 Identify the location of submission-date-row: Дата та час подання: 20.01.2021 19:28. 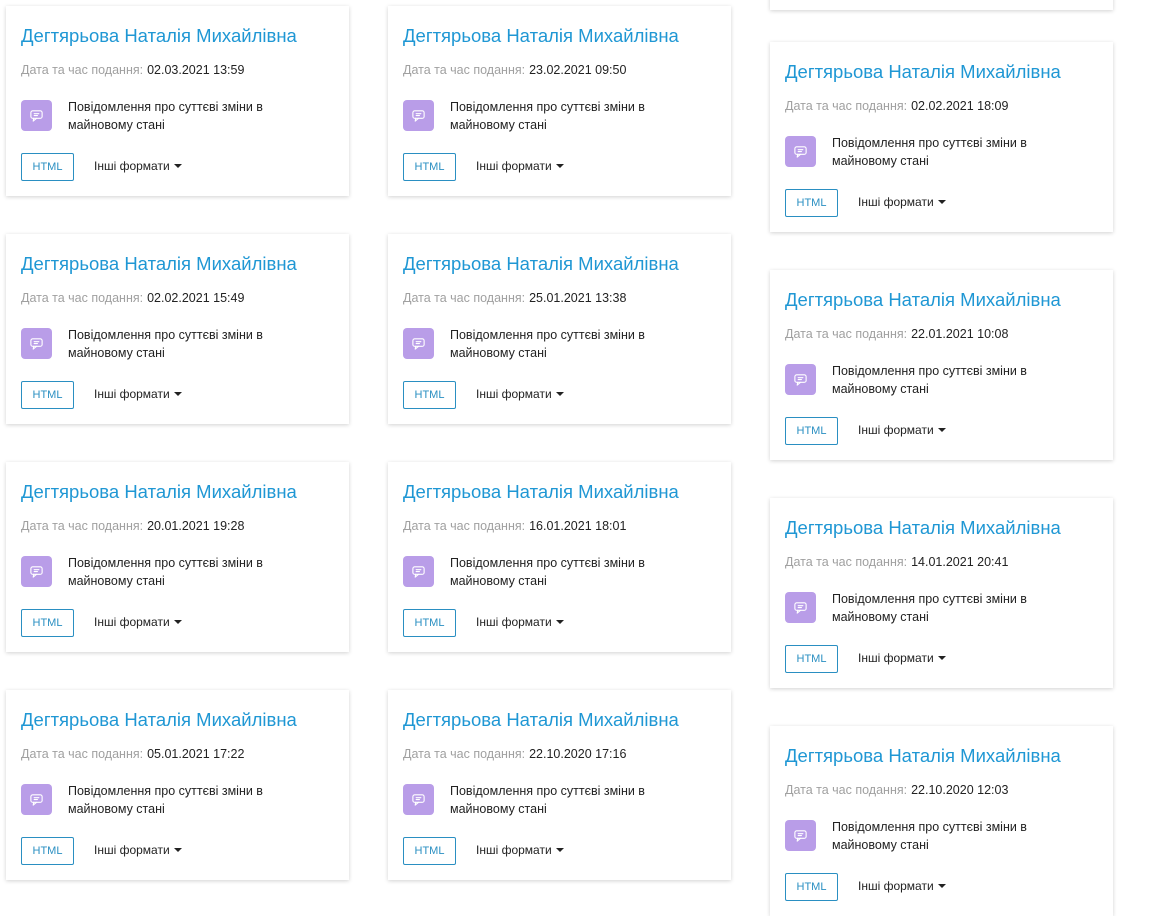
(132, 526).